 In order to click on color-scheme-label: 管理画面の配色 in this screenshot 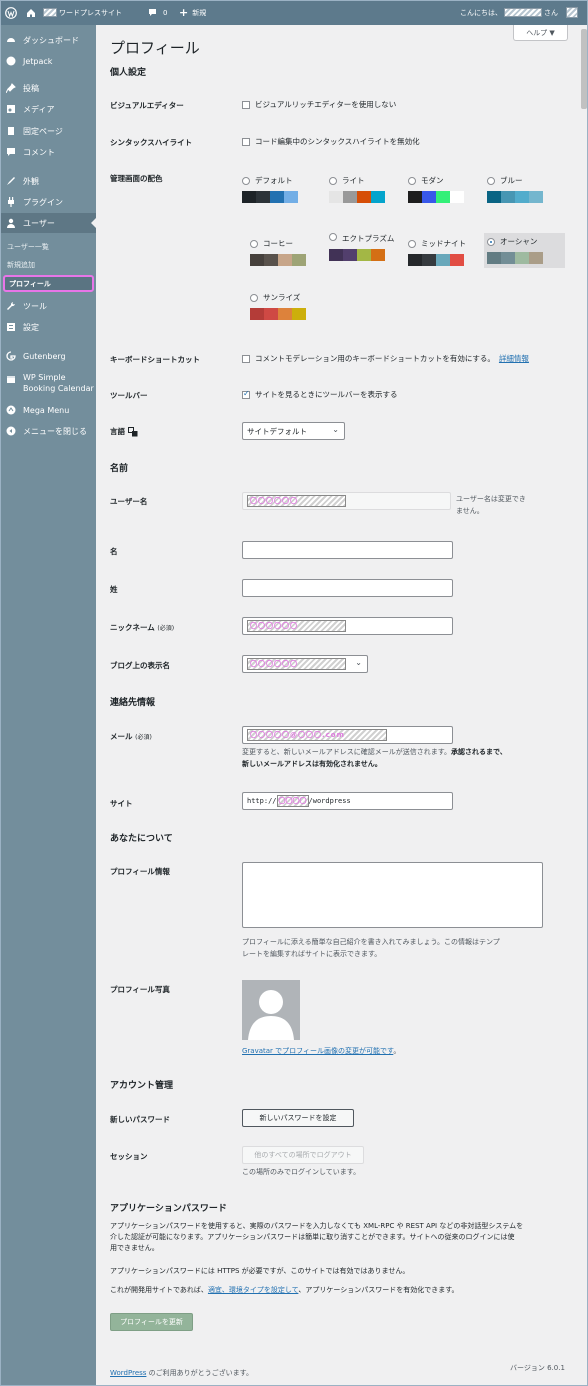, I will do `click(136, 178)`.